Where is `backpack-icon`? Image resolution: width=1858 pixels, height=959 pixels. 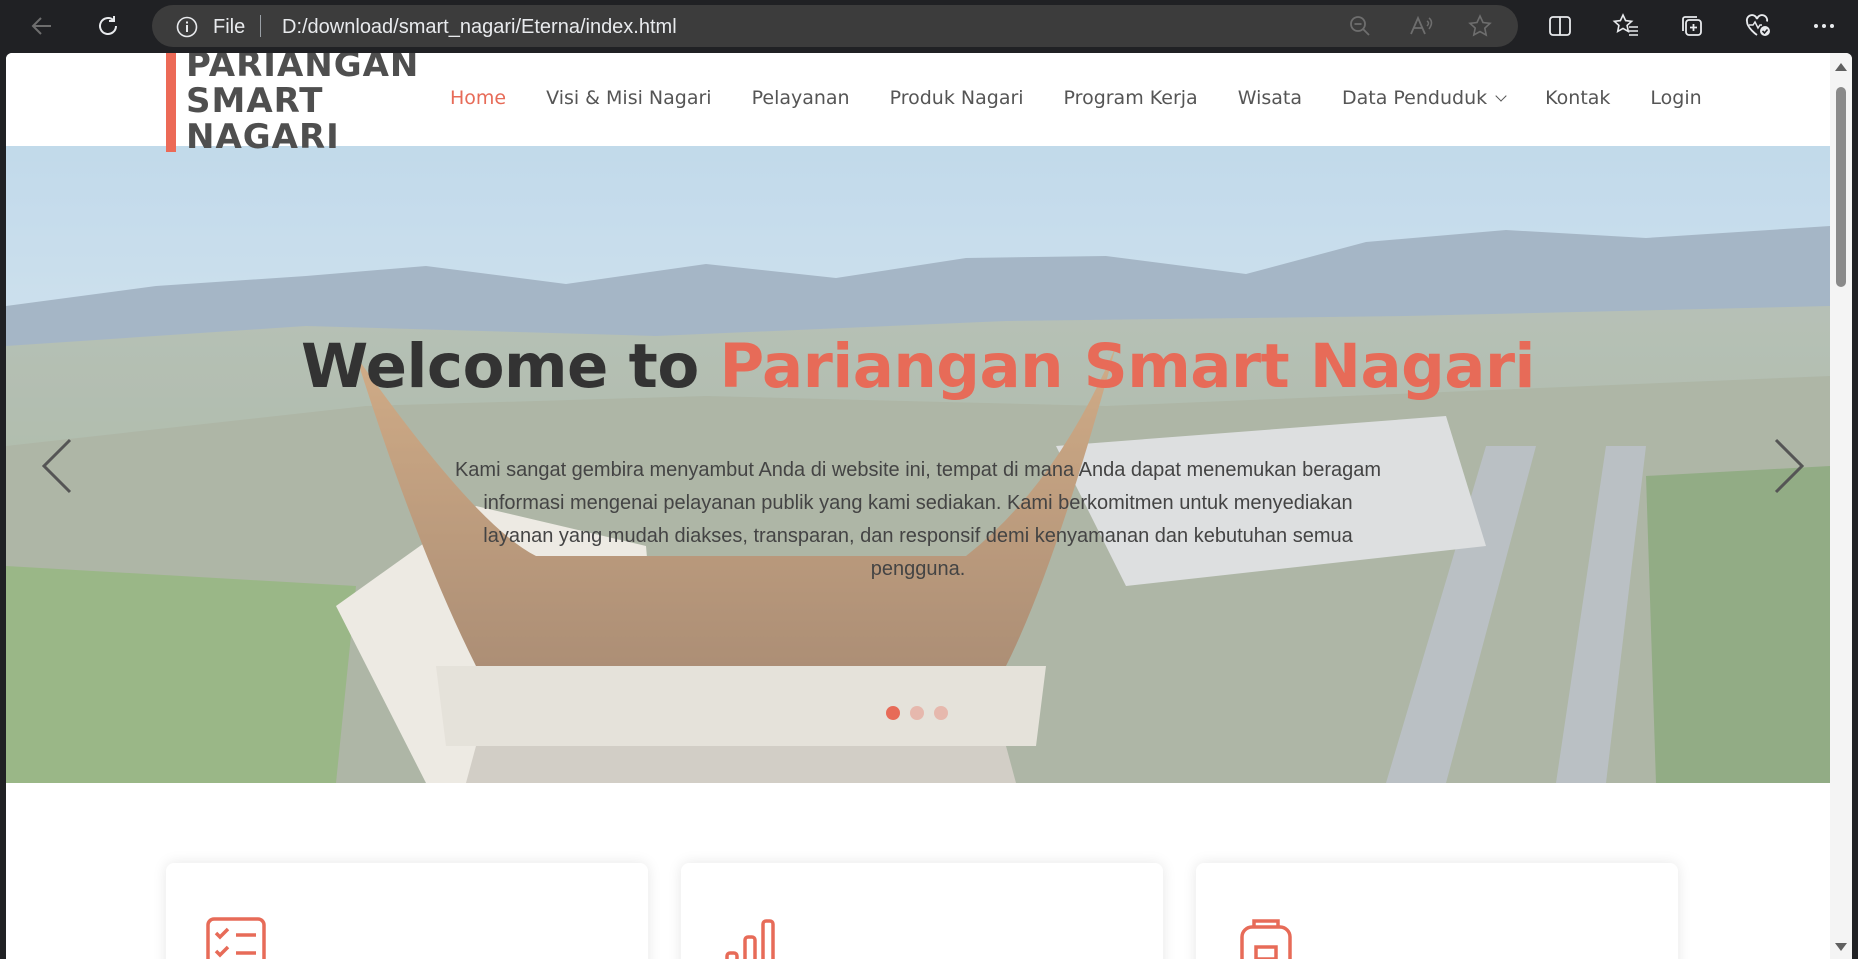 backpack-icon is located at coordinates (1266, 939).